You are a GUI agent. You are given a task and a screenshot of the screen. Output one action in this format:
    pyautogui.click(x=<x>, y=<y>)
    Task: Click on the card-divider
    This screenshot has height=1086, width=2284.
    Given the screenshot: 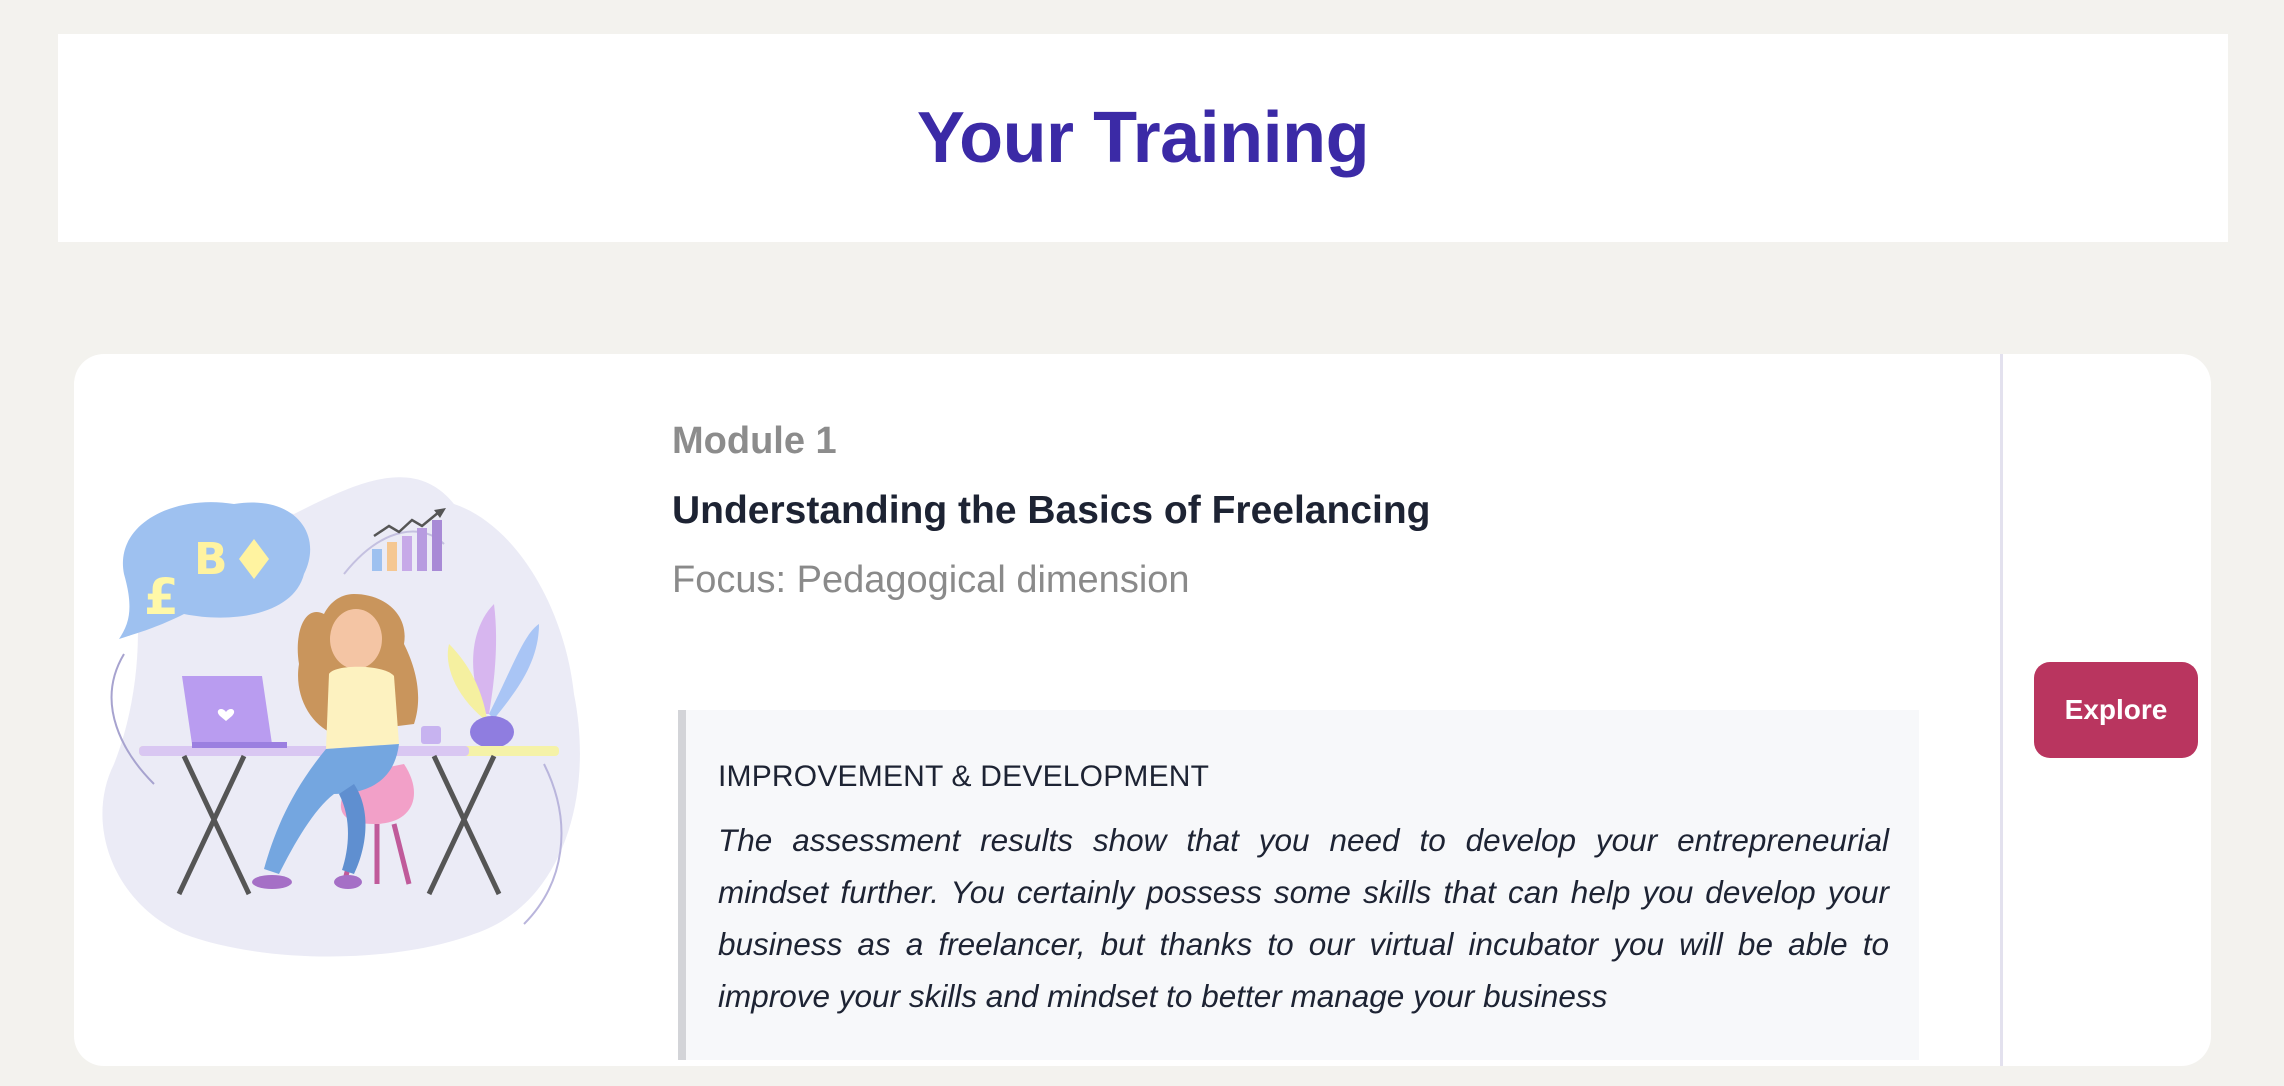 What is the action you would take?
    pyautogui.click(x=2001, y=710)
    